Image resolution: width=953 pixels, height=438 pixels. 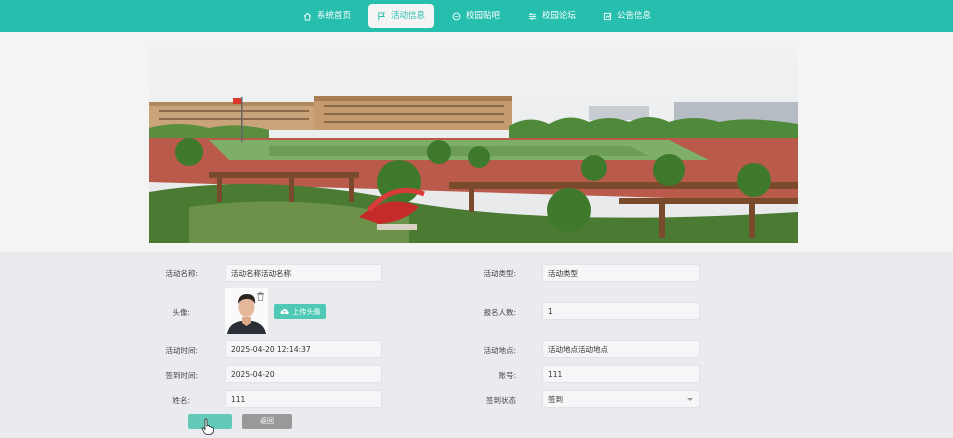 I want to click on activity-type-label: 活动类型:, so click(x=499, y=273).